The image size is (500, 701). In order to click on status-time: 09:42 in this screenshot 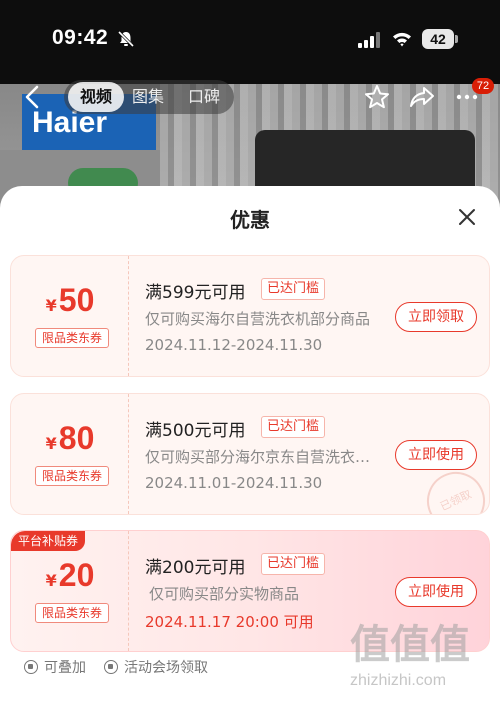, I will do `click(80, 37)`.